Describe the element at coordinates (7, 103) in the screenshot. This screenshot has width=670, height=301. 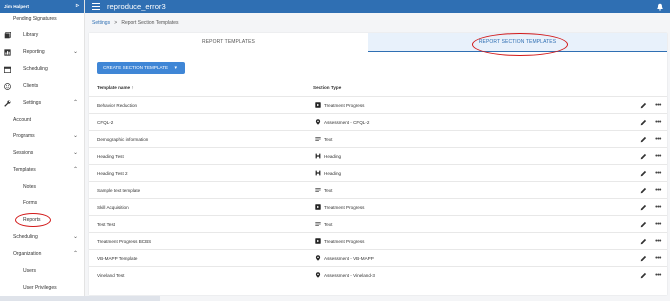
I see `wrench-icon` at that location.